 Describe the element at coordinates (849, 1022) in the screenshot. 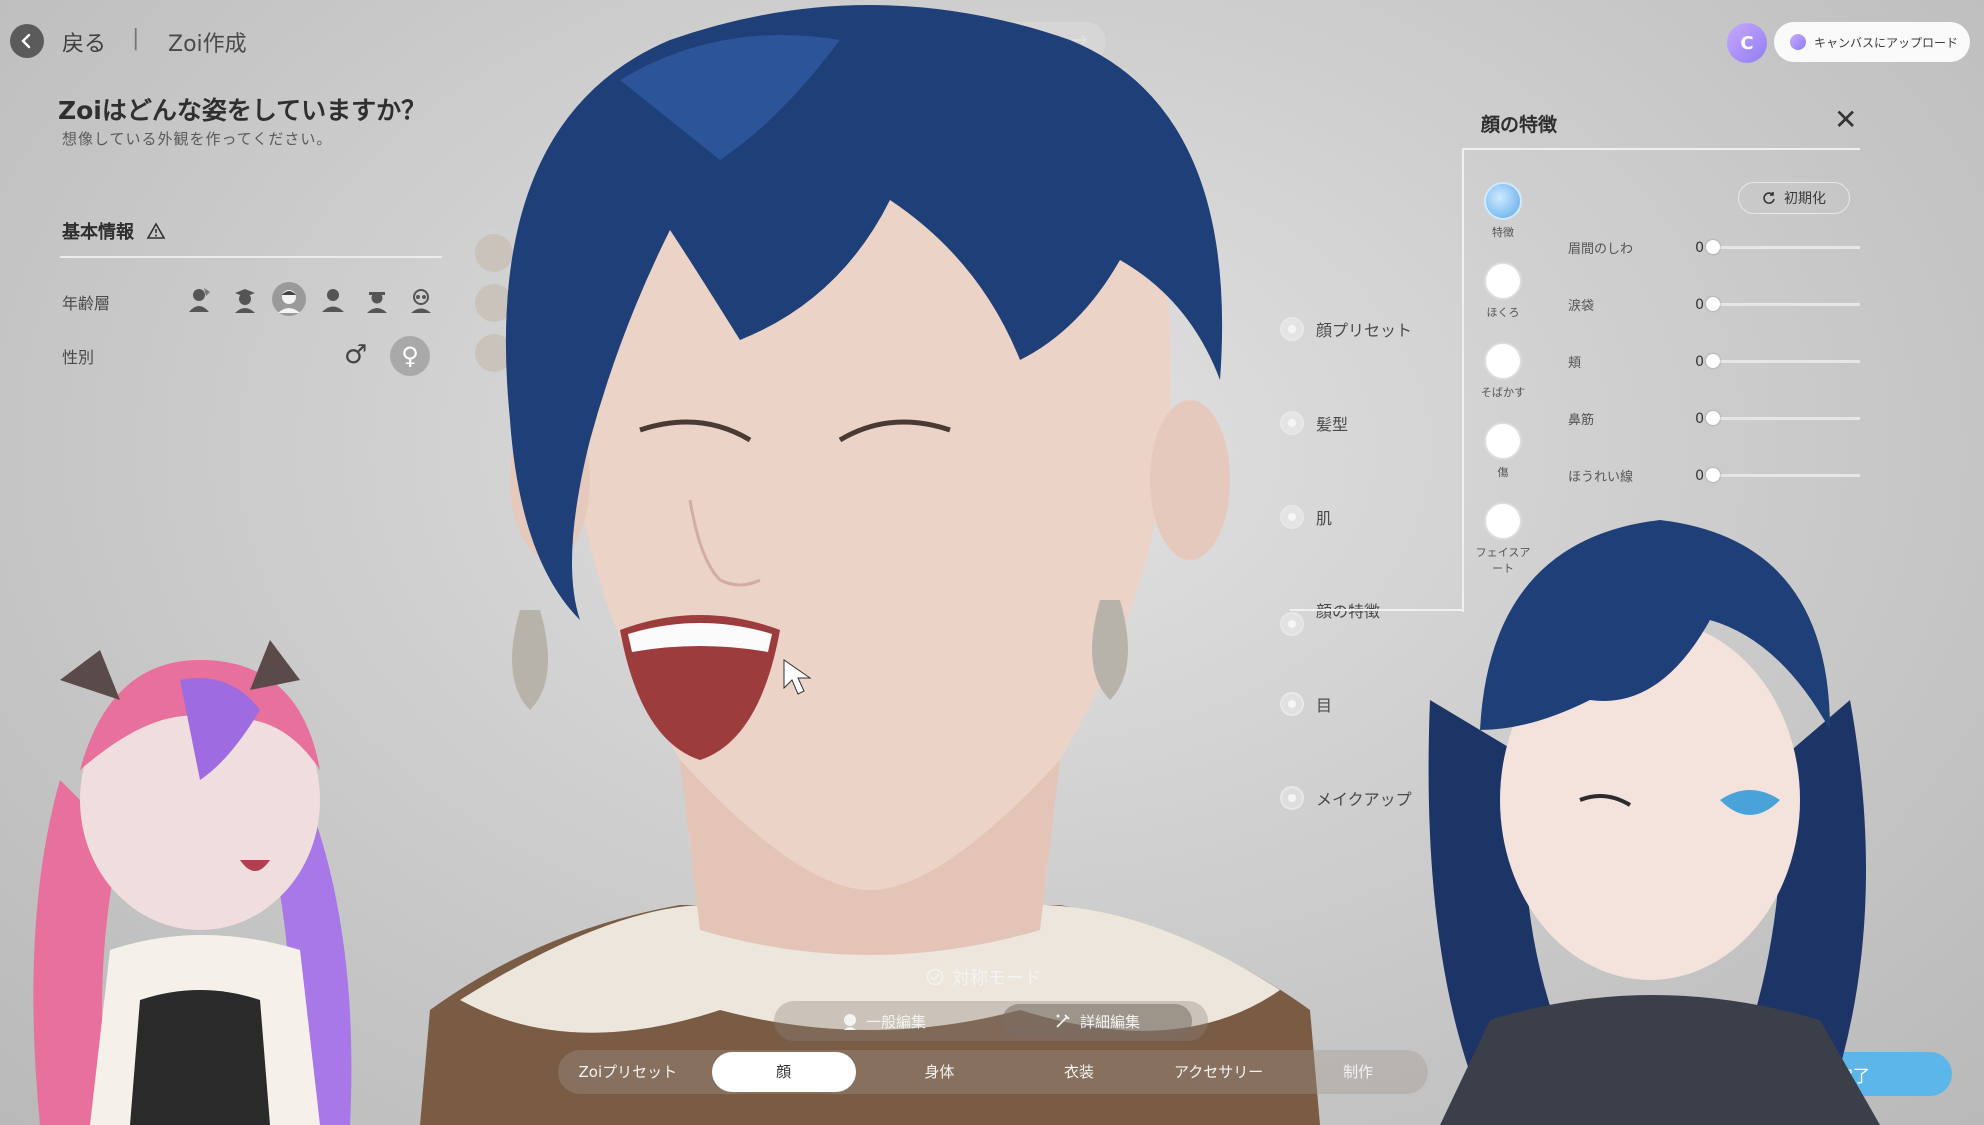

I see `face-outline-icon` at that location.